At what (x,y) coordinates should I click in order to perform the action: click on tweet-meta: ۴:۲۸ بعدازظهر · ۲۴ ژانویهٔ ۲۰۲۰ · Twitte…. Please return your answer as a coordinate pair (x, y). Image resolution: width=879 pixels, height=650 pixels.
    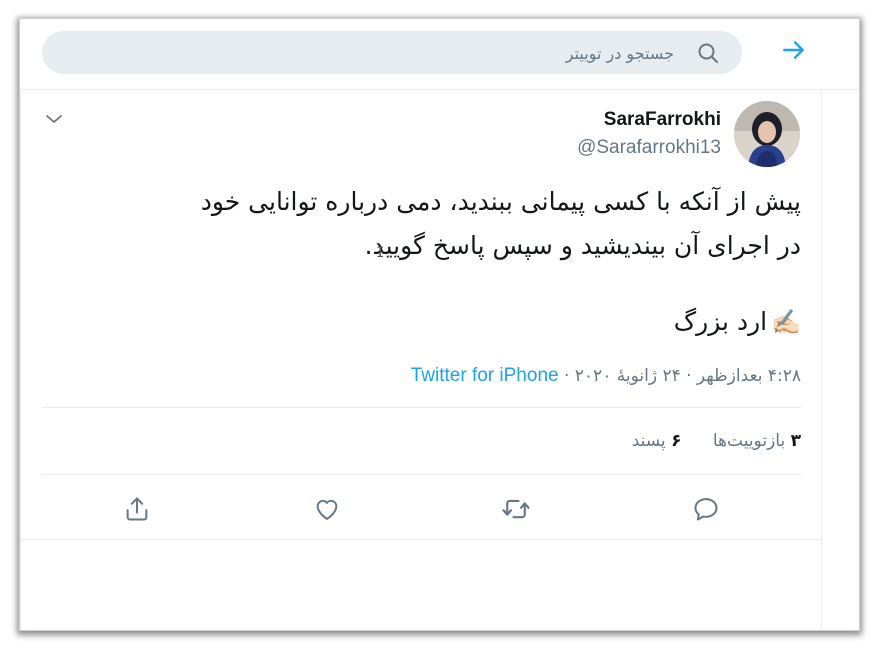
    Looking at the image, I should click on (421, 377).